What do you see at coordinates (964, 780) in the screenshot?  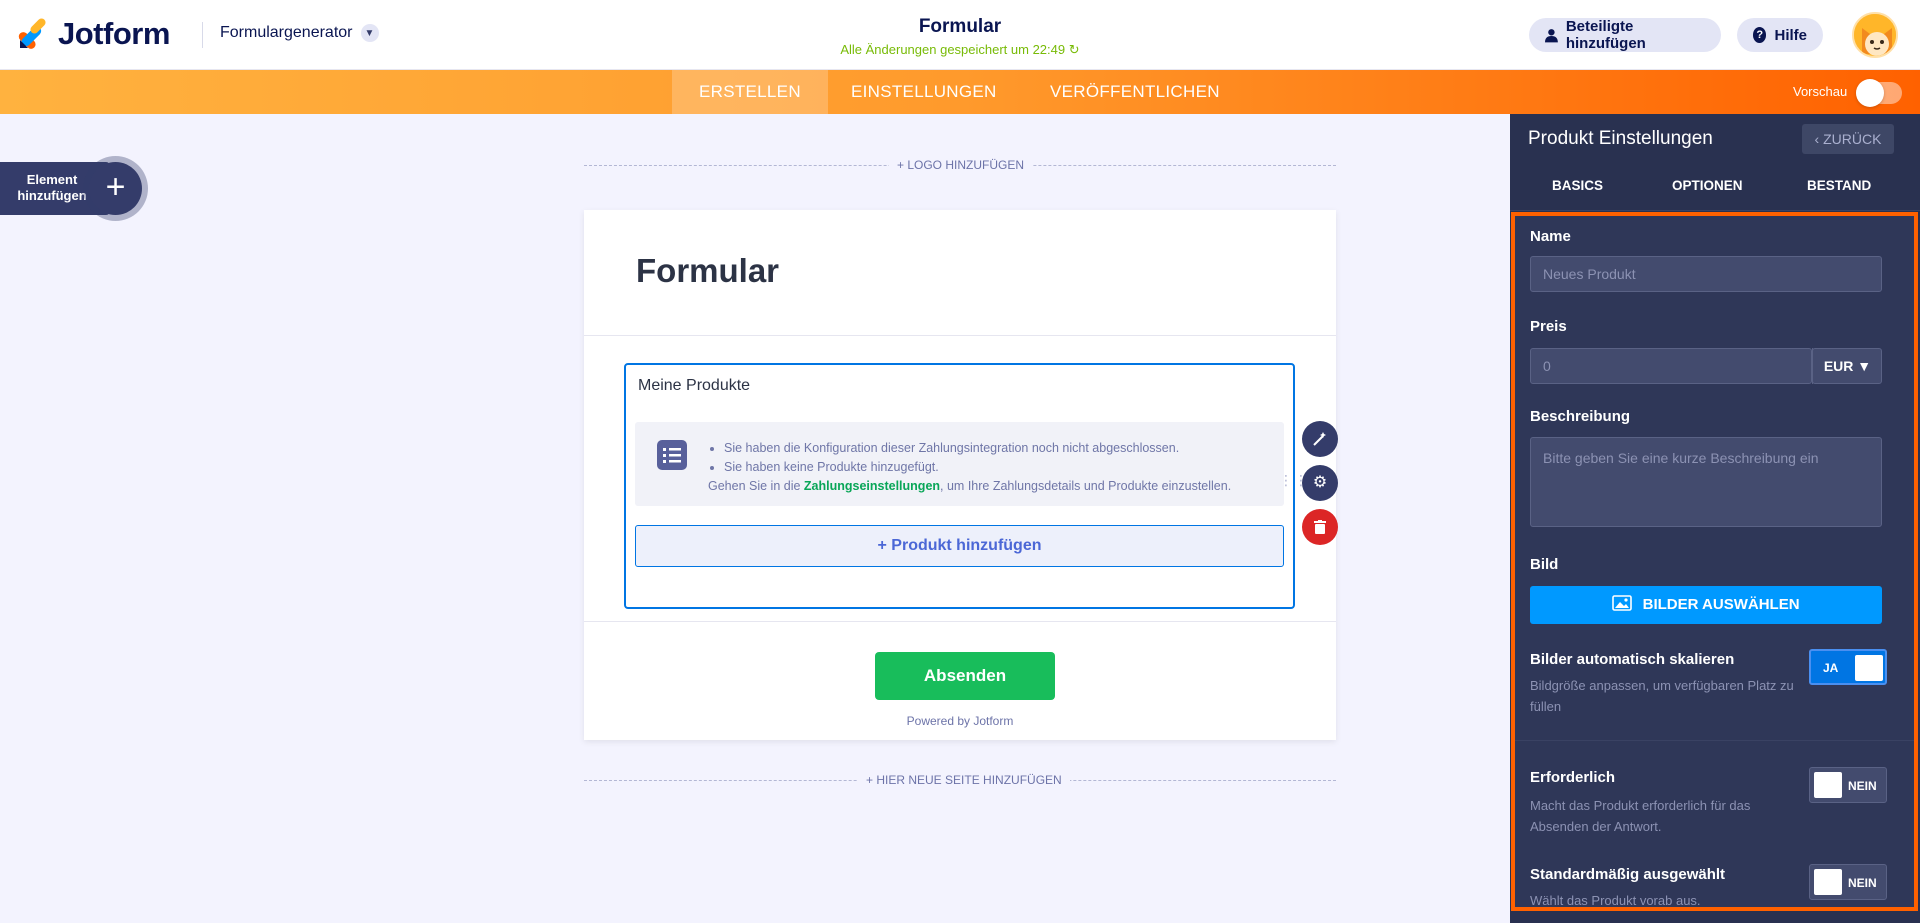 I see `add-page-link: + HIER NEUE SEITE HINZUFÜGEN` at bounding box center [964, 780].